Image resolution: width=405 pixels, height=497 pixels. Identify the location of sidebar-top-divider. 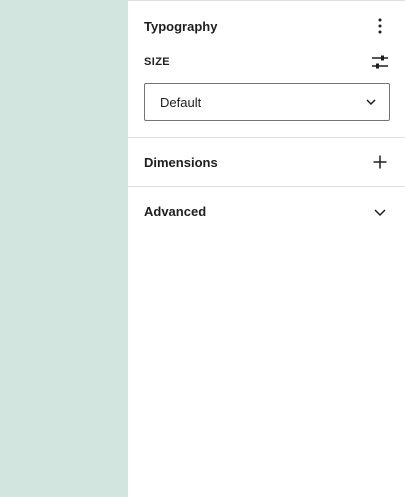
(266, 0).